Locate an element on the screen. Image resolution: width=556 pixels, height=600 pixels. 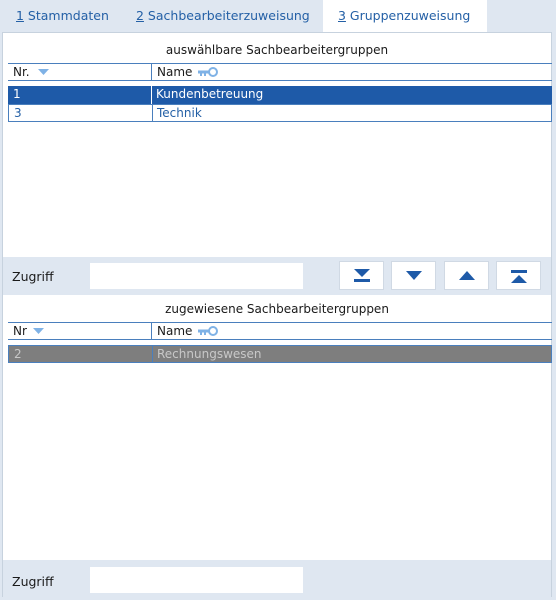
table-row: 1 Kundenbetreuung is located at coordinates (280, 95).